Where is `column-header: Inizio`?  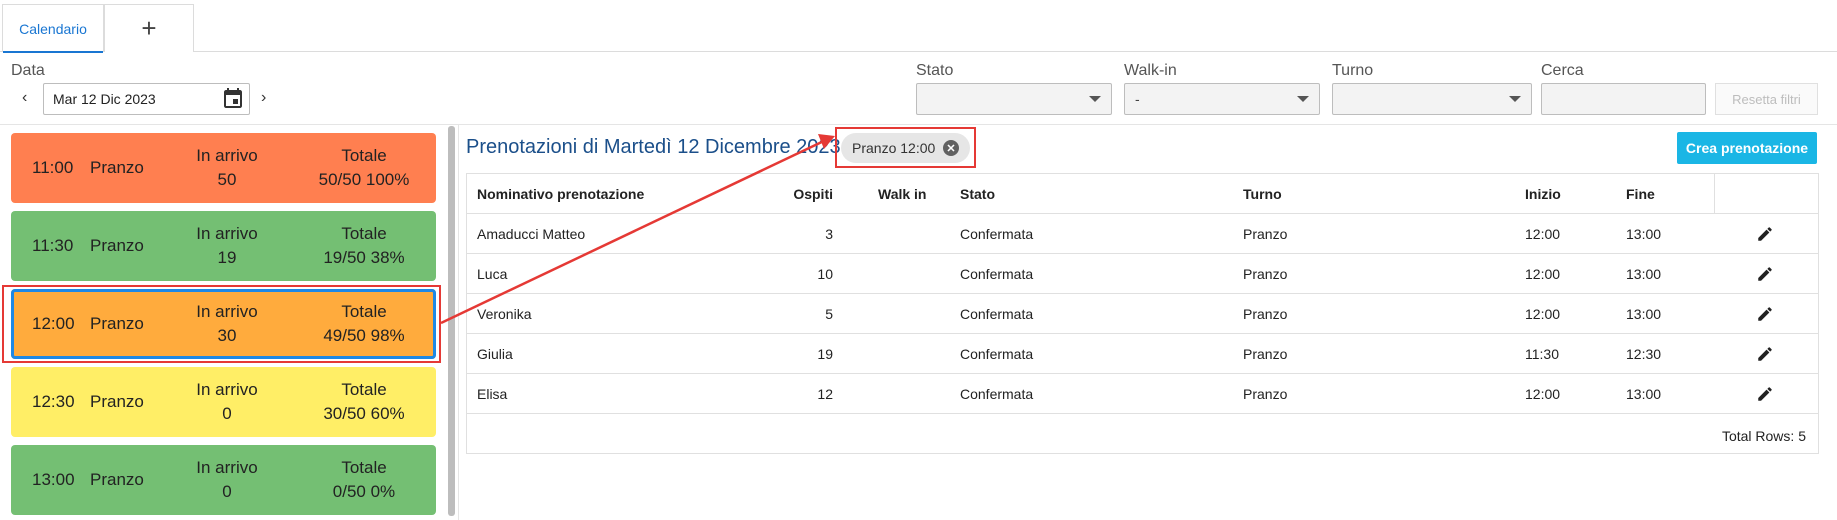 column-header: Inizio is located at coordinates (1543, 194).